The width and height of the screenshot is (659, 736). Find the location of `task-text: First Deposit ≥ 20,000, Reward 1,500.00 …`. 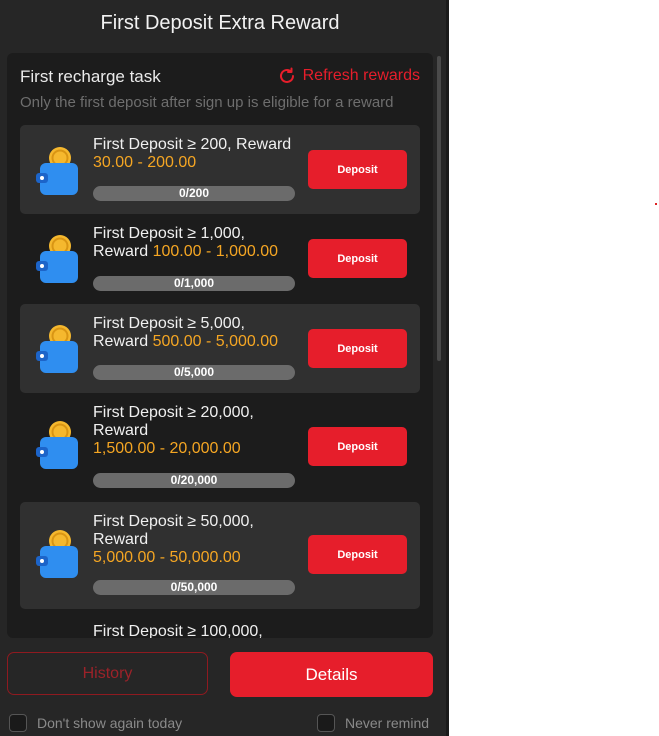

task-text: First Deposit ≥ 20,000, Reward 1,500.00 … is located at coordinates (183, 431).